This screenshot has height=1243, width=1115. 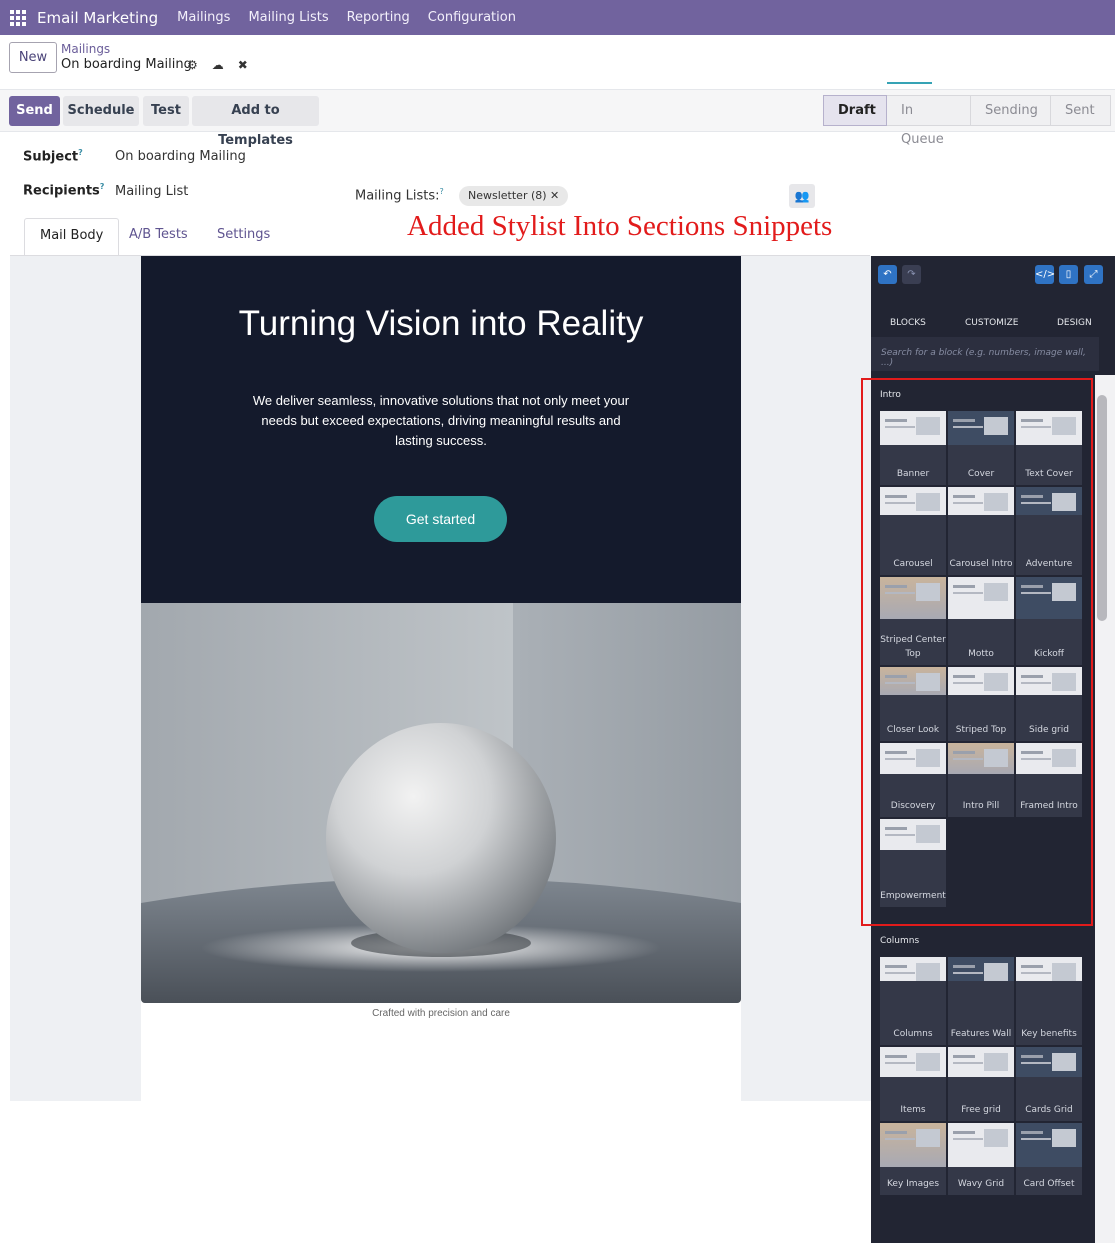 I want to click on tab-mail-body: Mail Body, so click(x=72, y=237).